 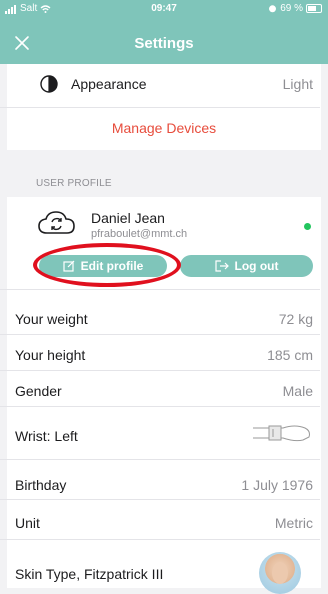 I want to click on top-bar: Salt 09:47 69 % Settings, so click(x=164, y=32).